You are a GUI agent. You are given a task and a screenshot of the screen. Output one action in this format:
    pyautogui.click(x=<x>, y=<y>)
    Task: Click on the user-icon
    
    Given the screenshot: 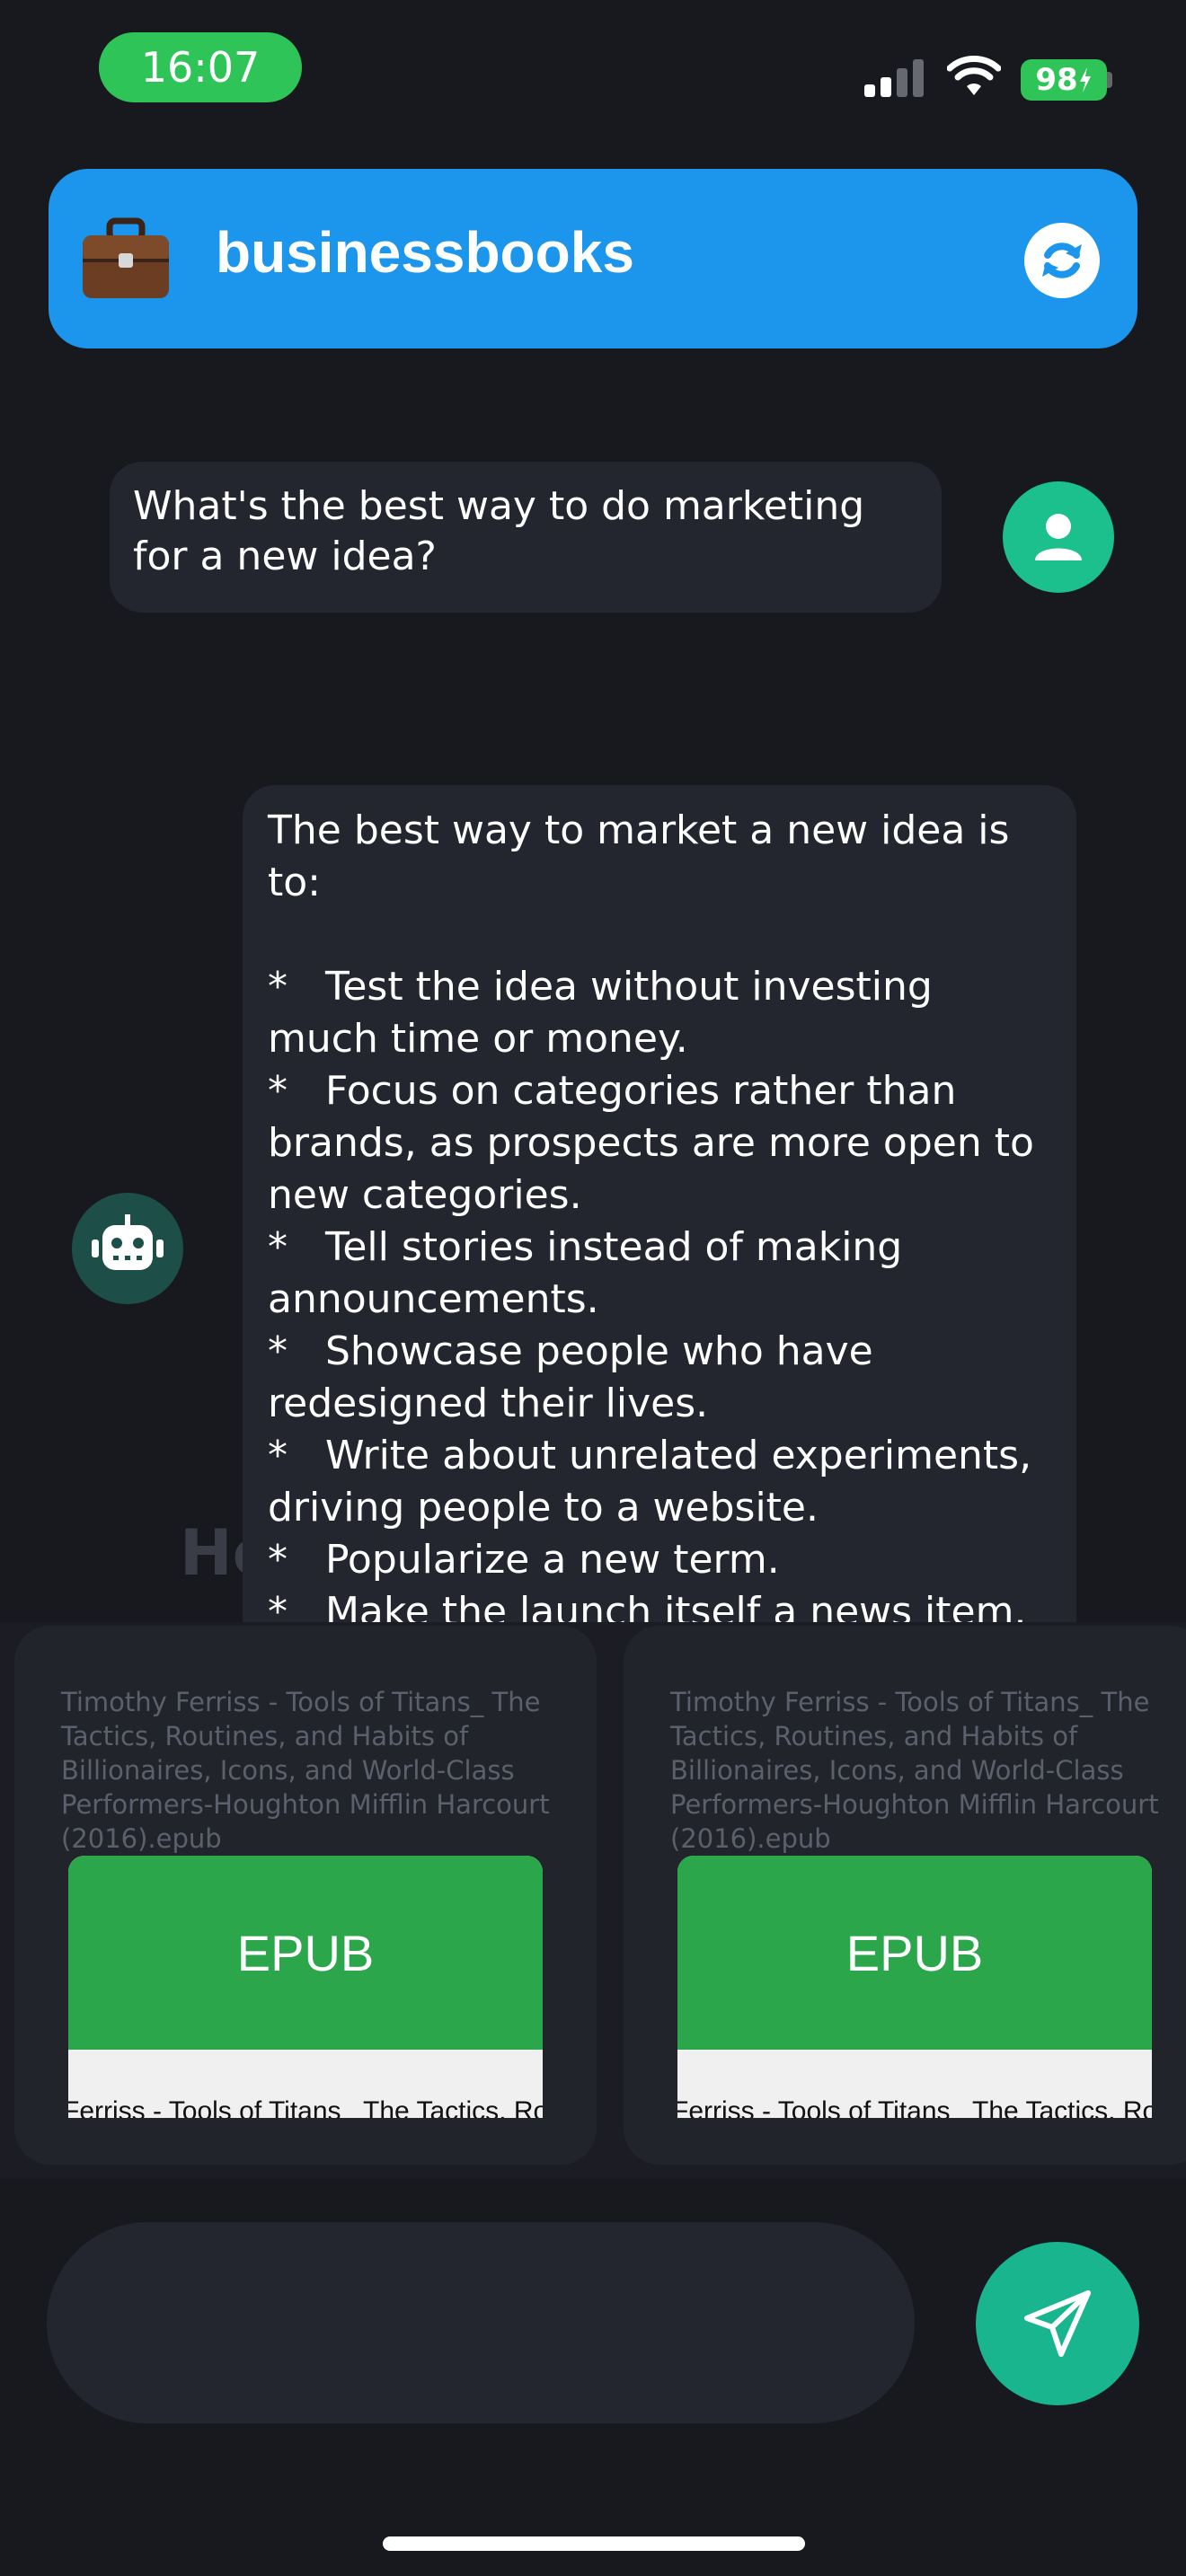 What is the action you would take?
    pyautogui.click(x=1058, y=537)
    